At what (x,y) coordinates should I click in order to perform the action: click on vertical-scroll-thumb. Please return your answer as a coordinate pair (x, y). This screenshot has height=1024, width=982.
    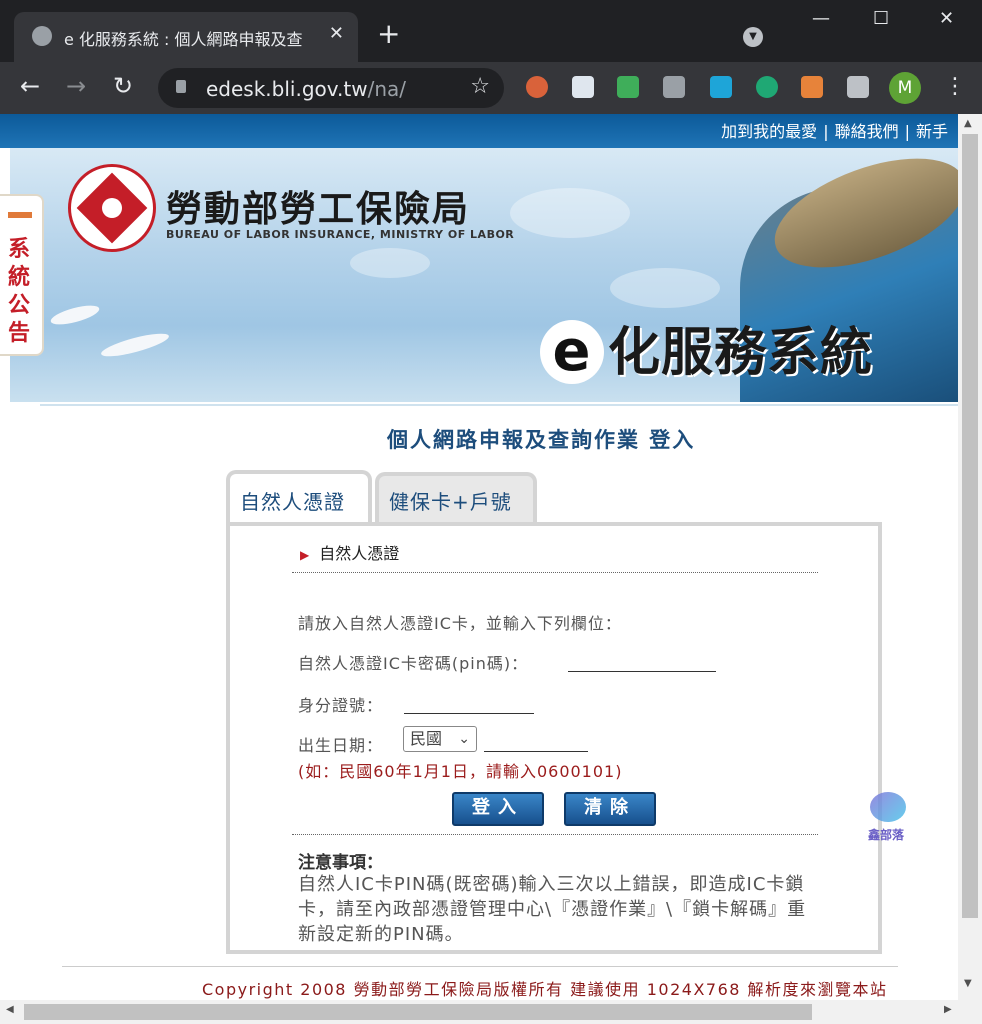
    Looking at the image, I should click on (970, 526).